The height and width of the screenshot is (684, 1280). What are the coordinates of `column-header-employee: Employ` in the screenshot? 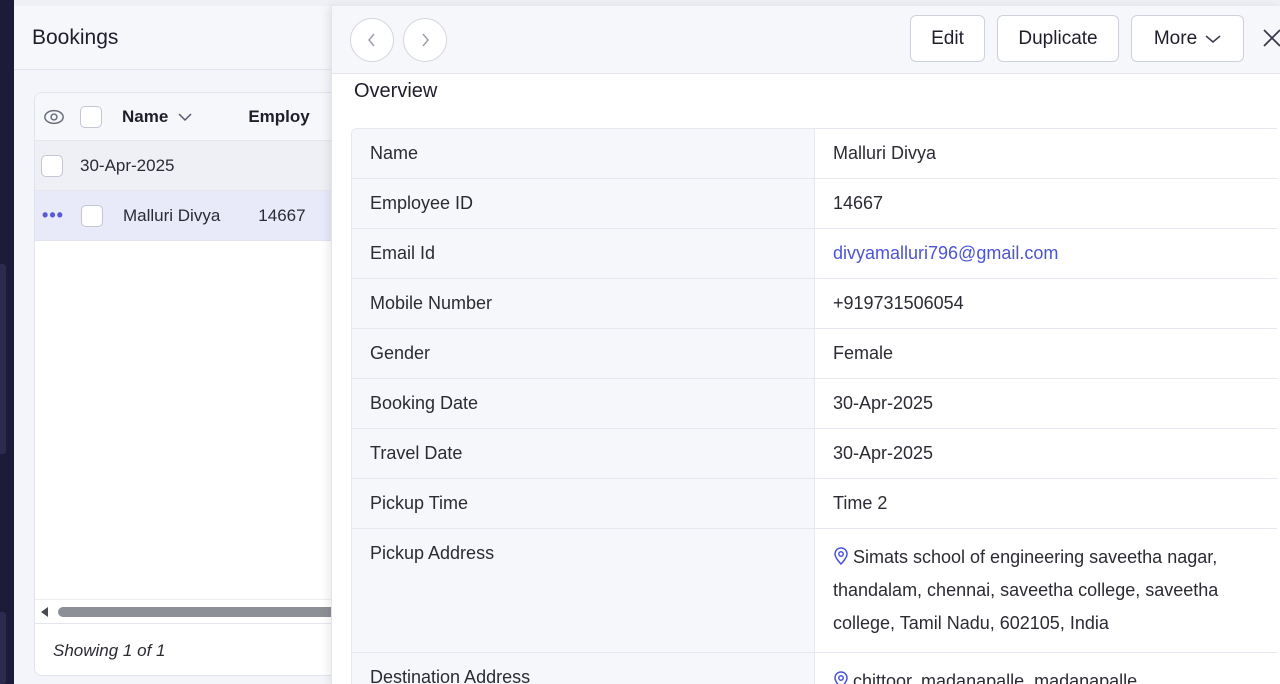 It's located at (278, 117).